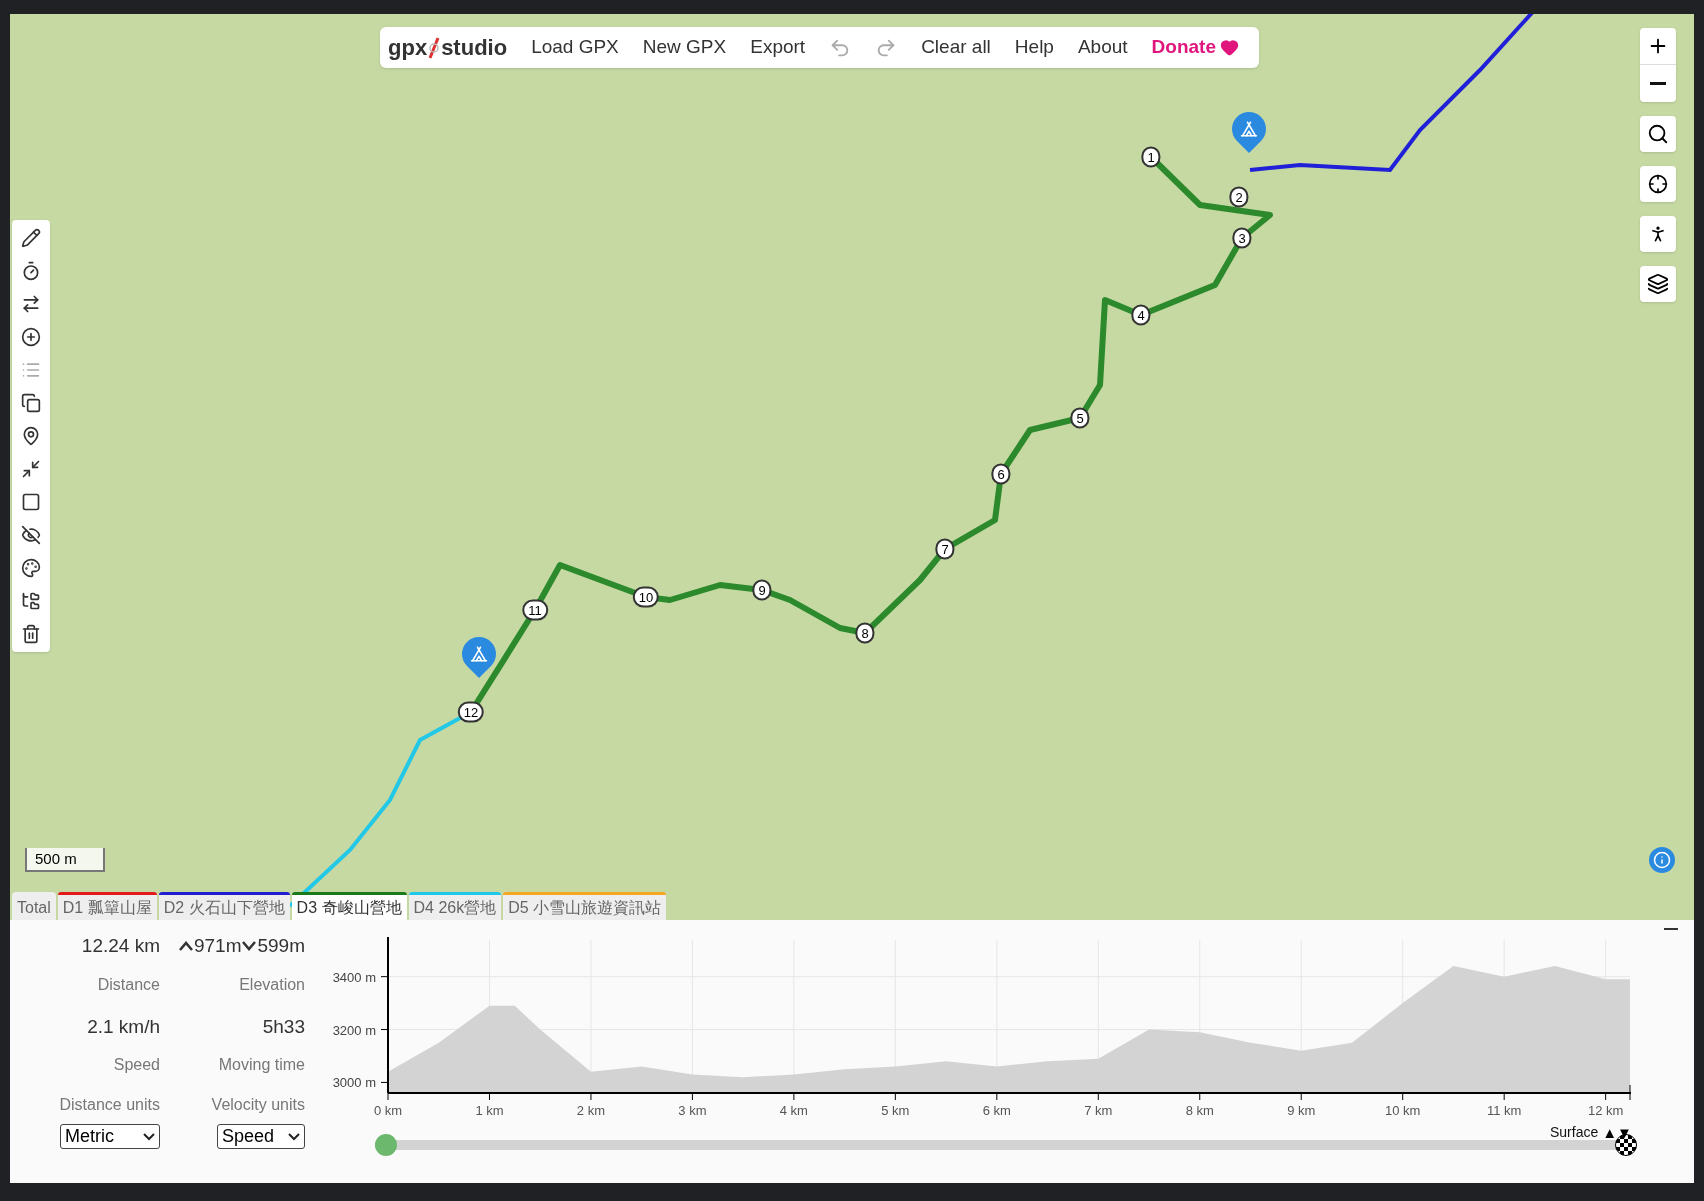  What do you see at coordinates (31, 634) in the screenshot?
I see `trash-icon` at bounding box center [31, 634].